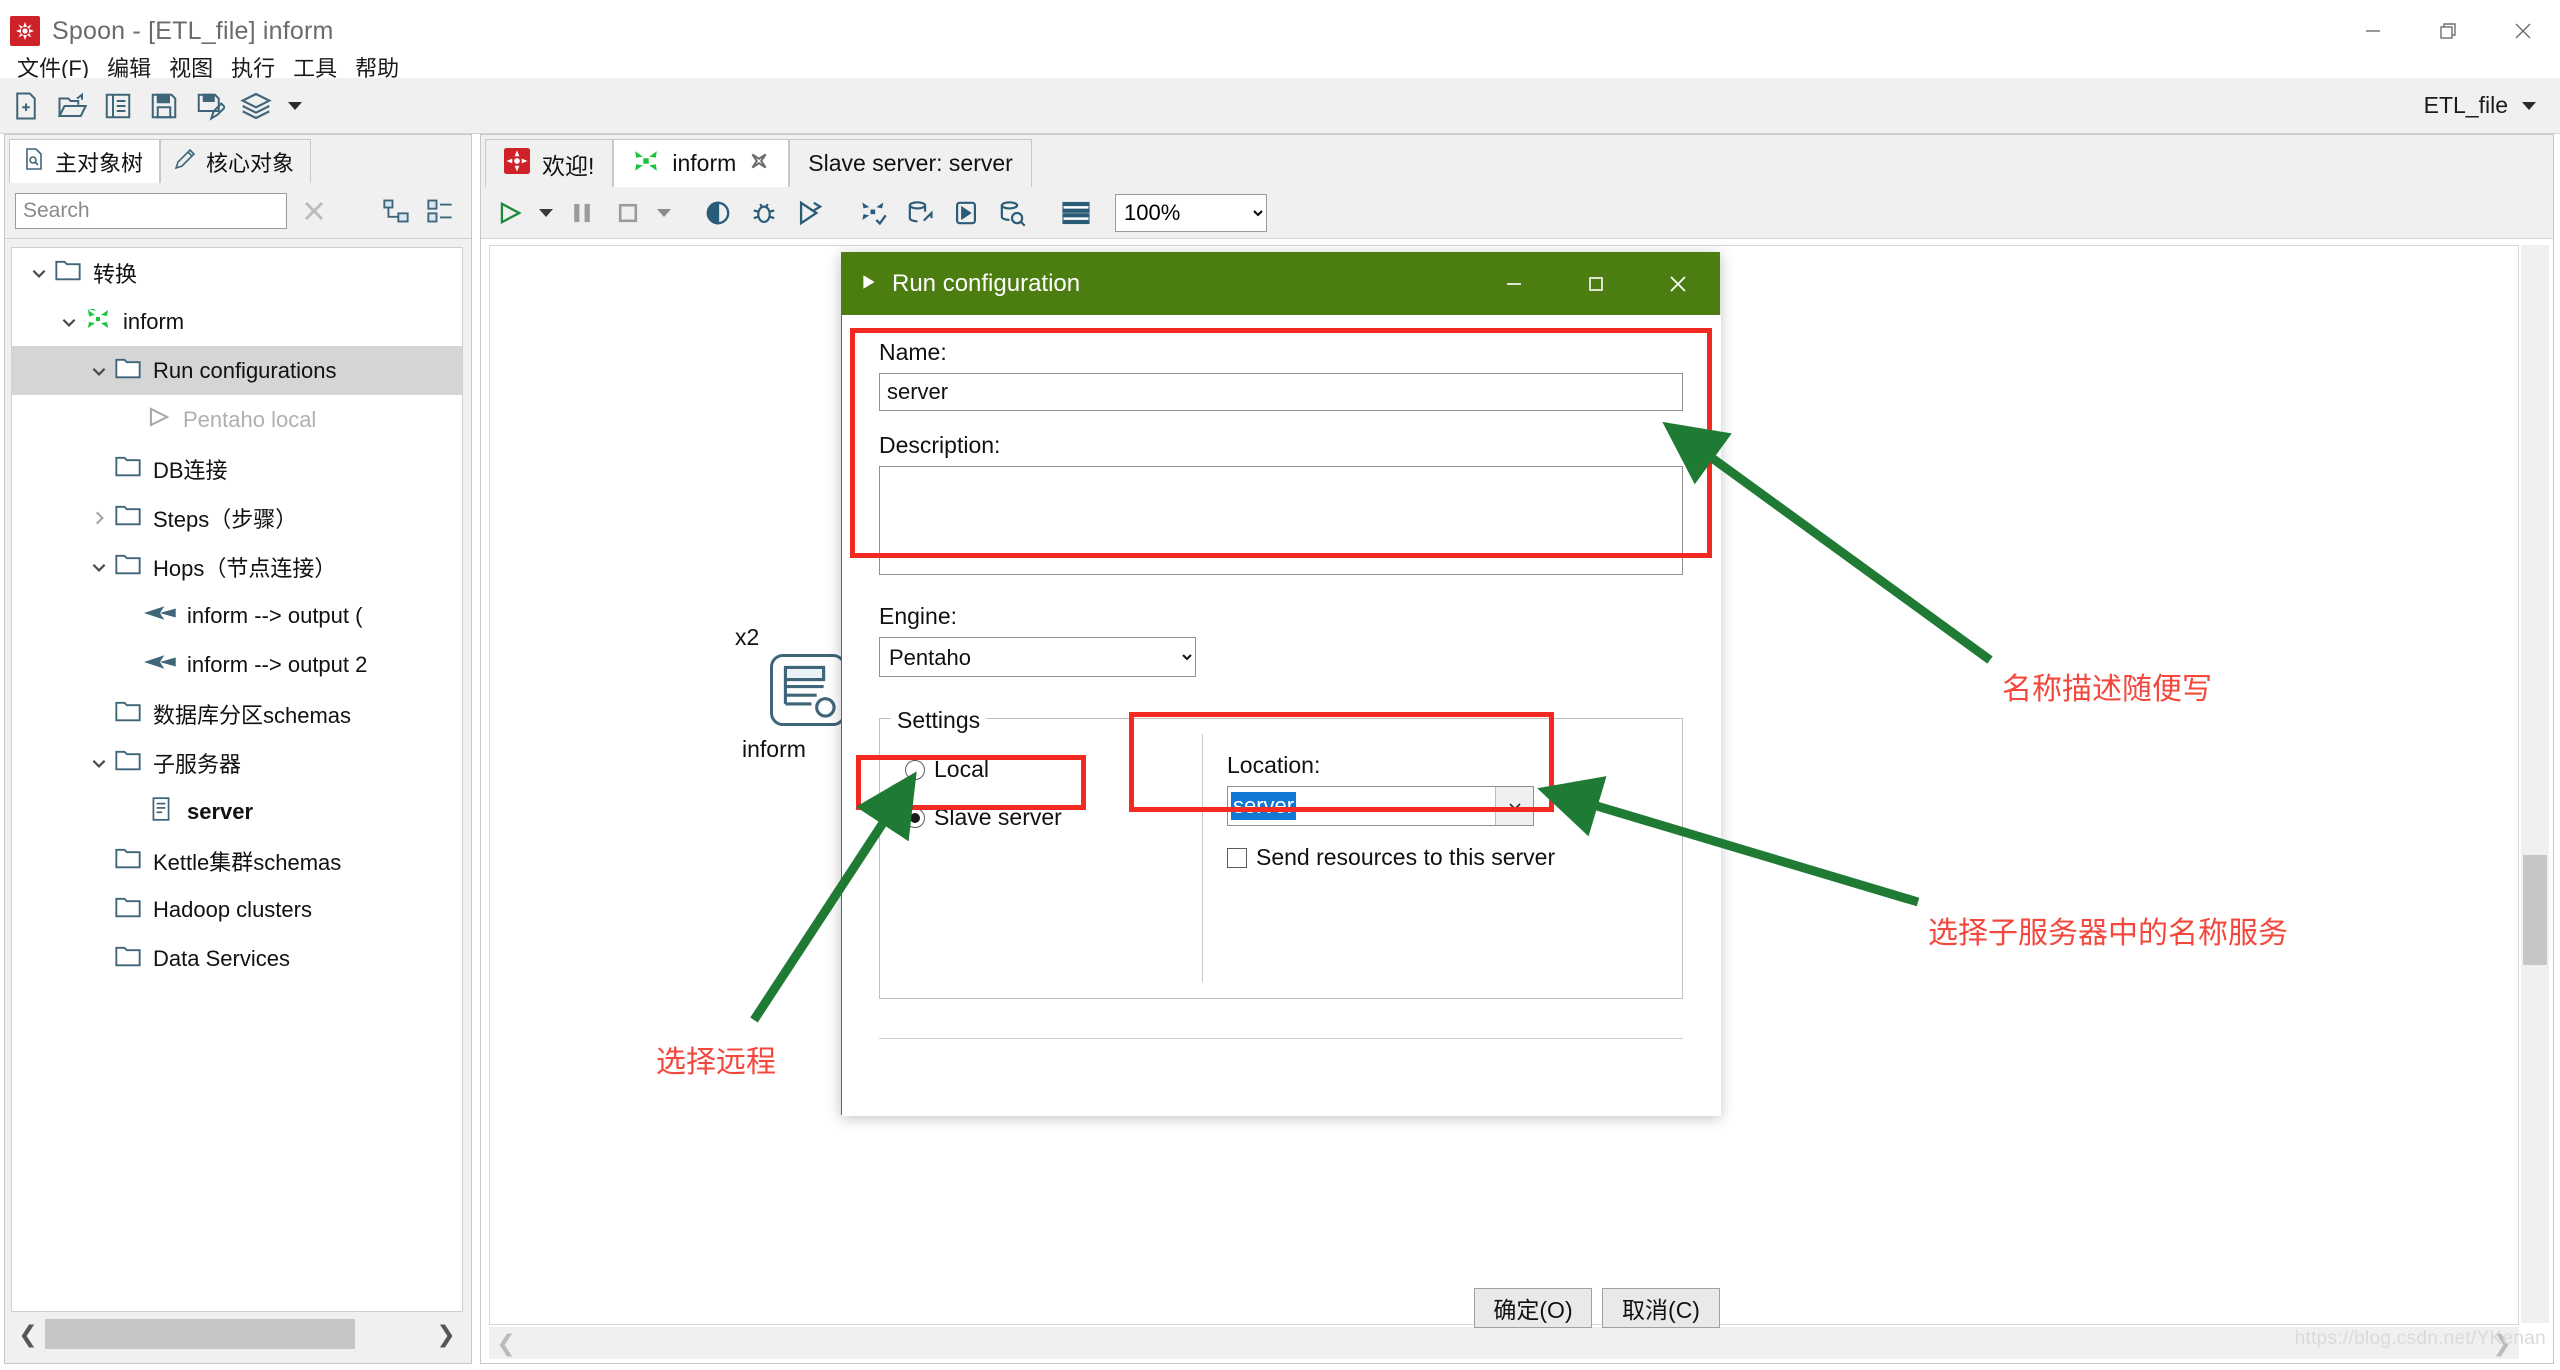  What do you see at coordinates (210, 106) in the screenshot?
I see `save-as-icon` at bounding box center [210, 106].